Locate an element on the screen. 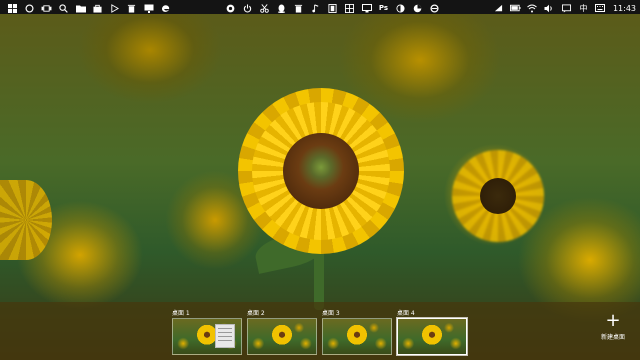 This screenshot has width=640, height=360. recycle-bin-icon is located at coordinates (298, 8).